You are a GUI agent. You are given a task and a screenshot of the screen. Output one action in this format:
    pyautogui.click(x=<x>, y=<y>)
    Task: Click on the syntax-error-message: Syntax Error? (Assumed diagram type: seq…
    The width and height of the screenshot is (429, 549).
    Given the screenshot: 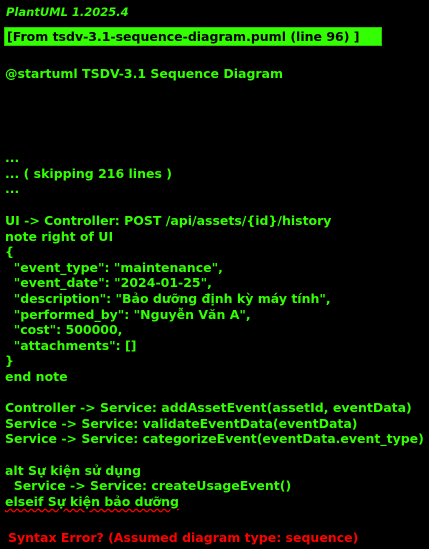 What is the action you would take?
    pyautogui.click(x=183, y=537)
    